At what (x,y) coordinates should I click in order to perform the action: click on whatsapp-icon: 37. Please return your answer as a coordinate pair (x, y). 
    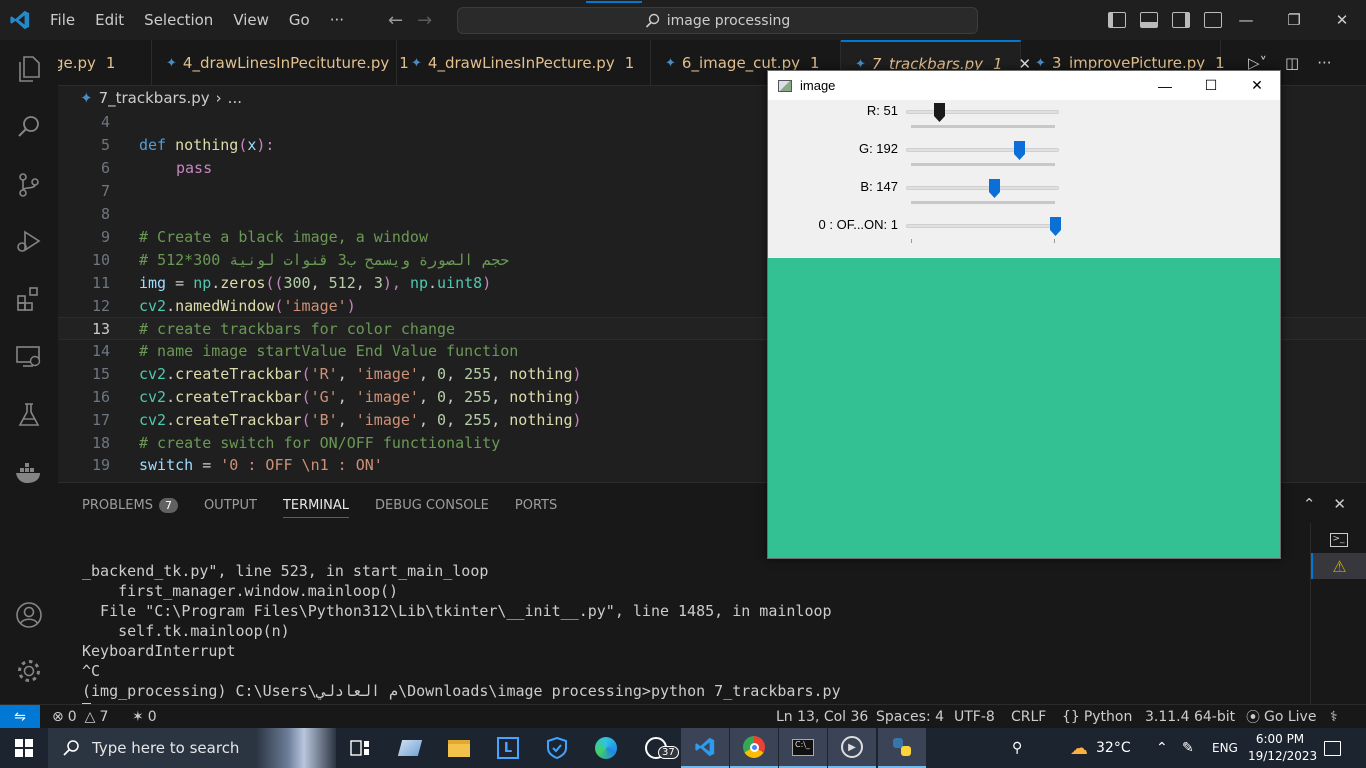
    Looking at the image, I should click on (656, 748).